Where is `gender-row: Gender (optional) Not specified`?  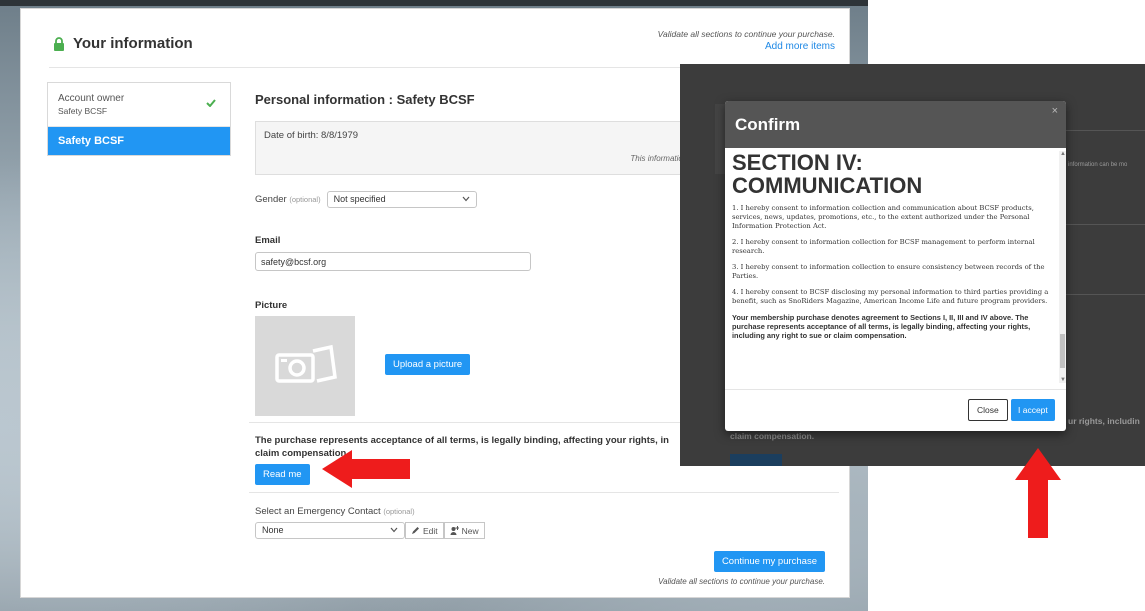 gender-row: Gender (optional) Not specified is located at coordinates (366, 199).